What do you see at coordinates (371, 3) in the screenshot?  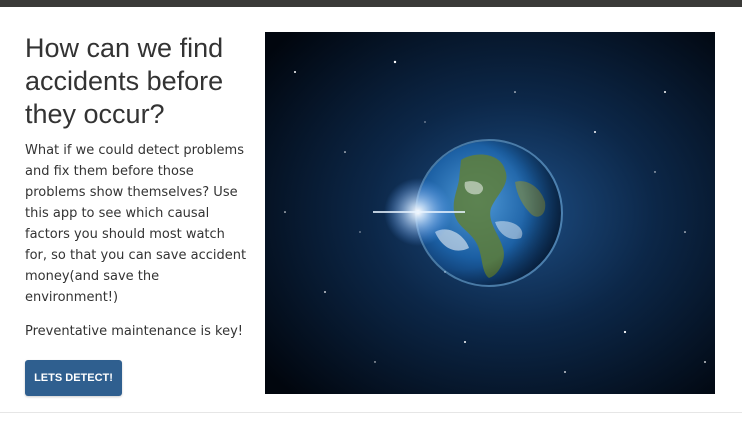 I see `top-nav-bar` at bounding box center [371, 3].